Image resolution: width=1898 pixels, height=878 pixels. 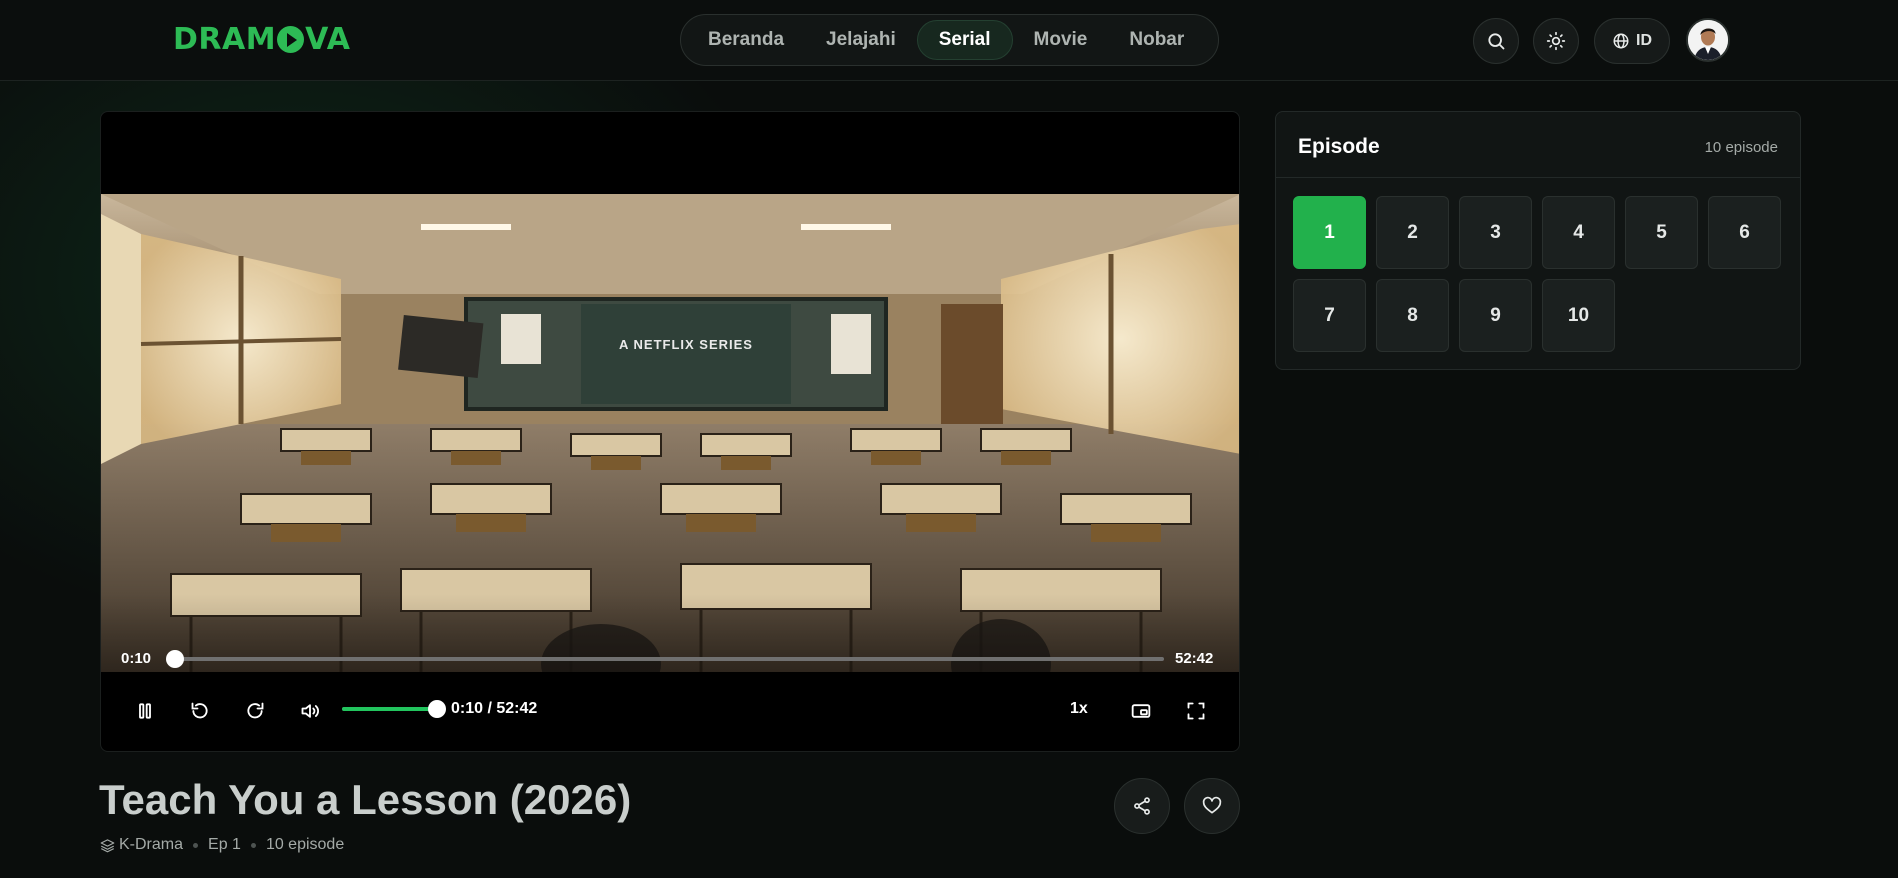 I want to click on globe-icon, so click(x=1621, y=41).